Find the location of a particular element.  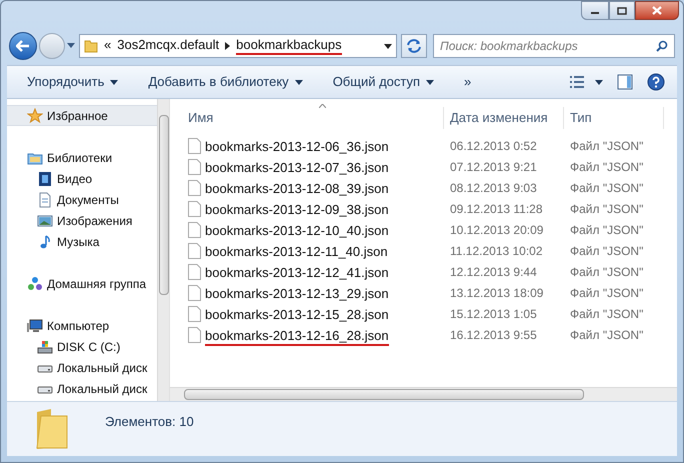

drive-icon is located at coordinates (45, 346).